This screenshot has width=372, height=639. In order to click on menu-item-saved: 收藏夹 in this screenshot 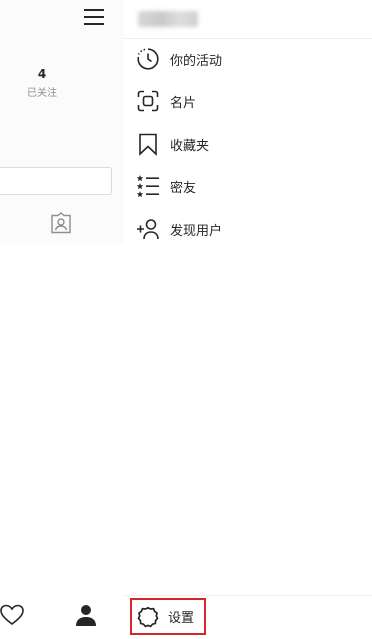, I will do `click(248, 144)`.